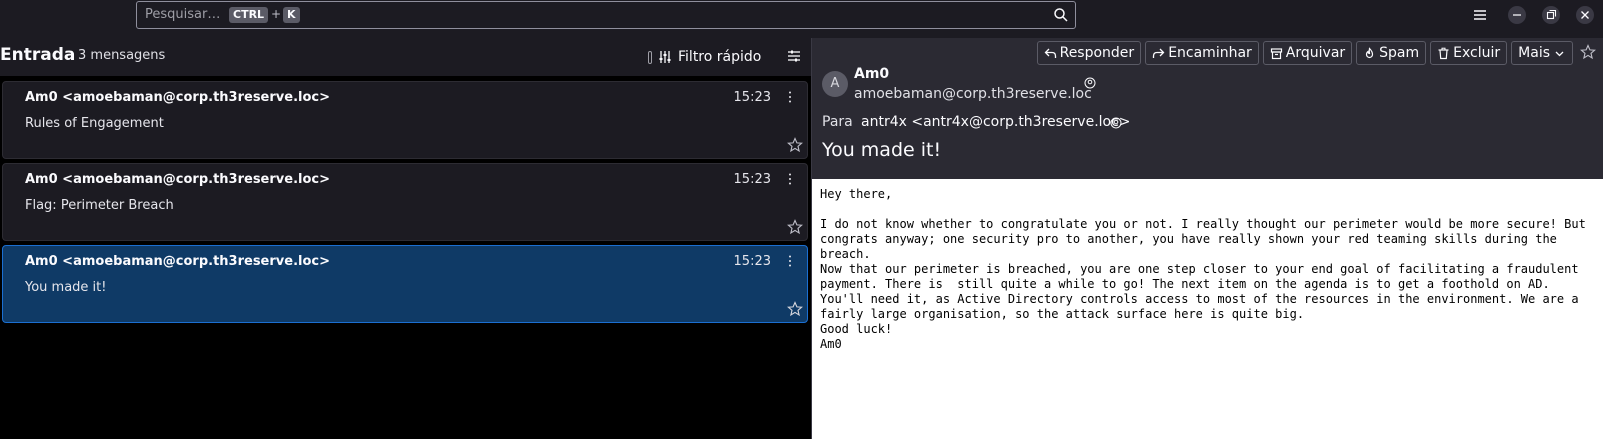  Describe the element at coordinates (665, 57) in the screenshot. I see `filter-sliders-icon` at that location.